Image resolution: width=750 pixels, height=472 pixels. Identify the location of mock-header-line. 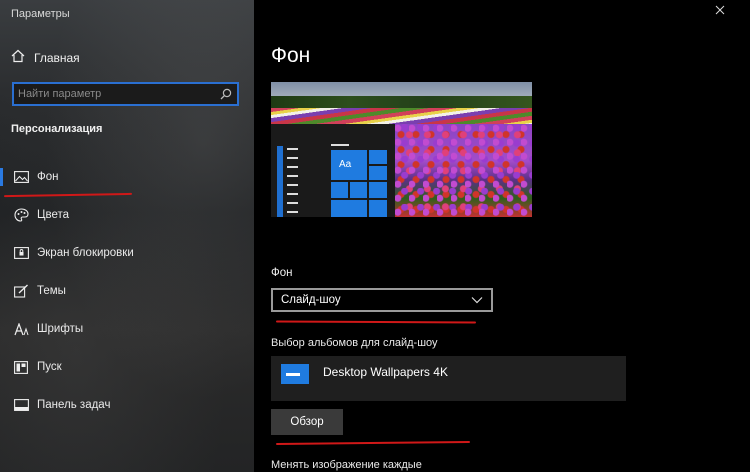
(340, 145).